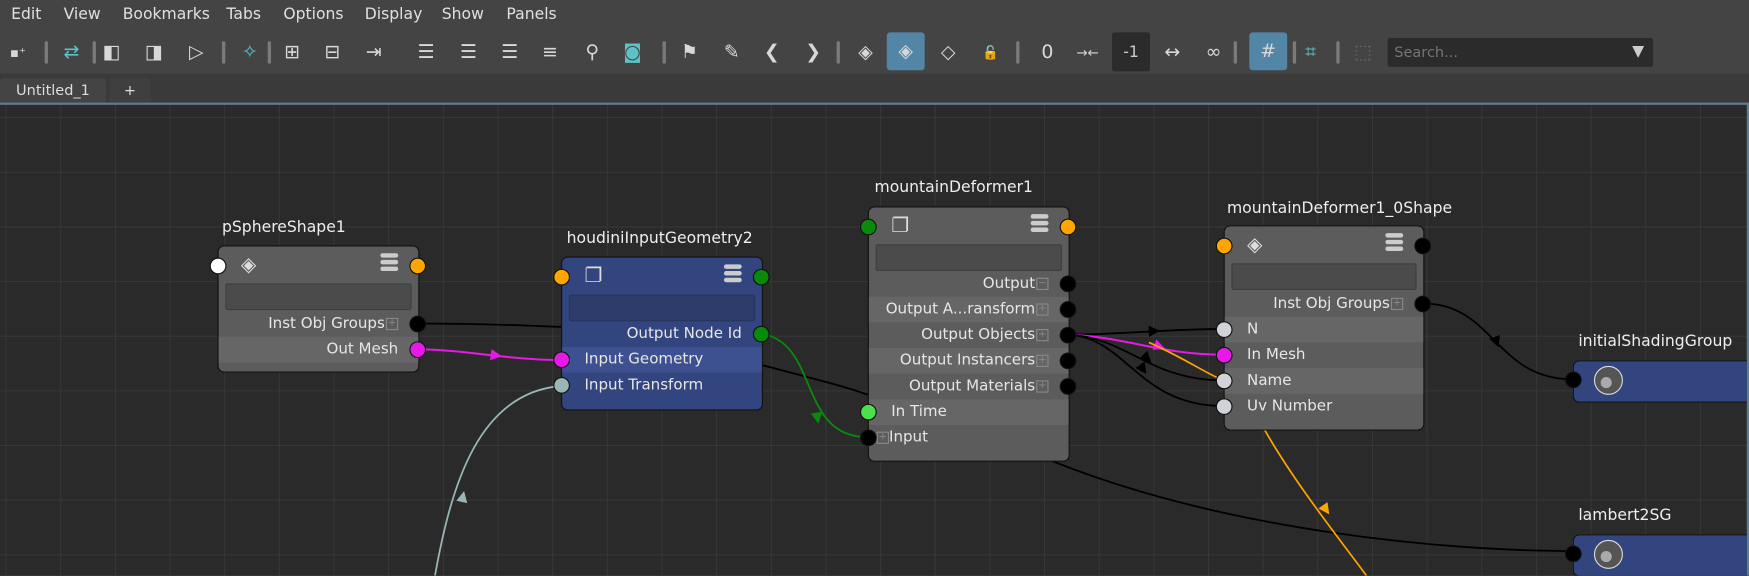 The height and width of the screenshot is (576, 1749). I want to click on connection-input-transform, so click(498, 480).